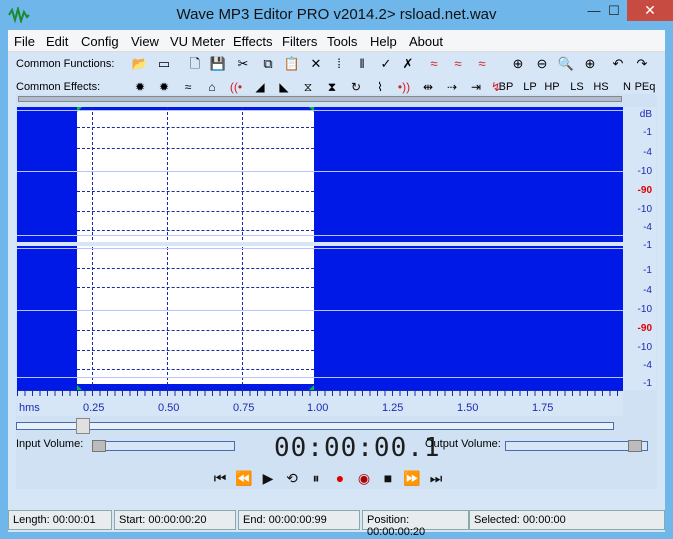 The image size is (673, 539). I want to click on wave3-icon: ≈, so click(482, 64).